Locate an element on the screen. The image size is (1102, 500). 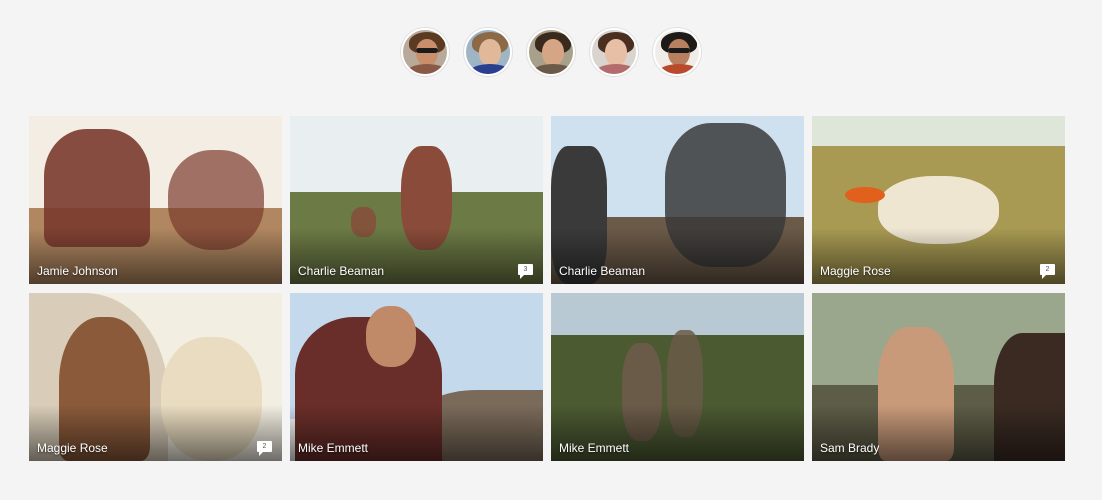
photo-card: Charlie Beaman 3 is located at coordinates (416, 200).